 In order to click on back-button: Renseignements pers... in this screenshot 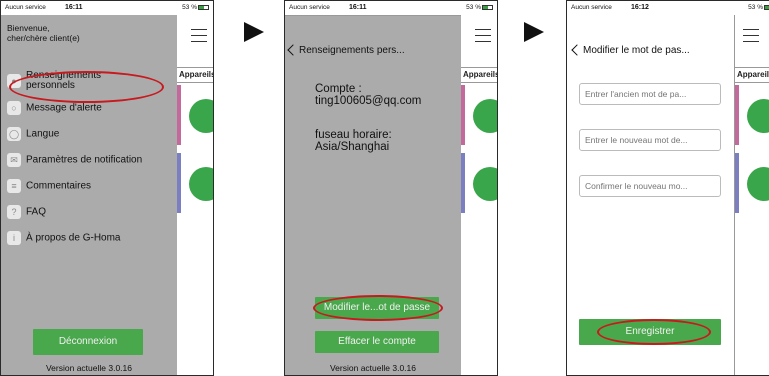, I will do `click(346, 50)`.